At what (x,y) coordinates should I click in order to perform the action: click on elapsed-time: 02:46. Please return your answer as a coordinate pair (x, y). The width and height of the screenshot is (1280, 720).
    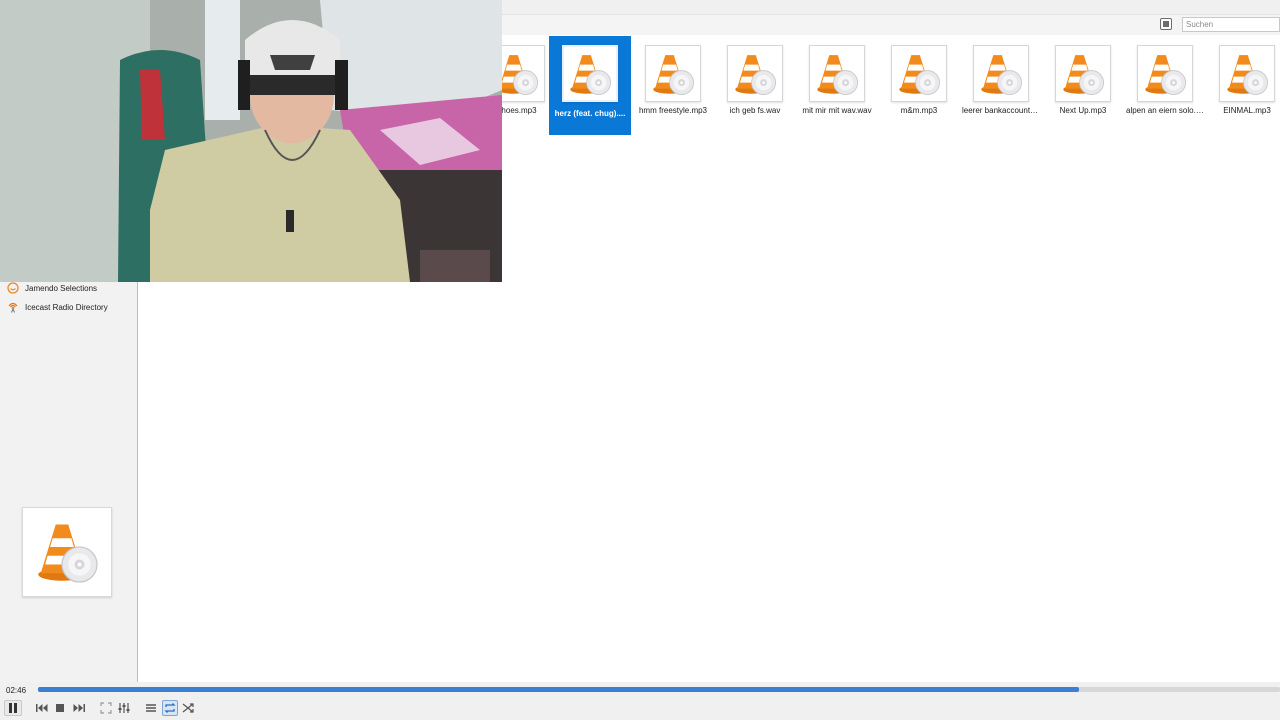
    Looking at the image, I should click on (16, 690).